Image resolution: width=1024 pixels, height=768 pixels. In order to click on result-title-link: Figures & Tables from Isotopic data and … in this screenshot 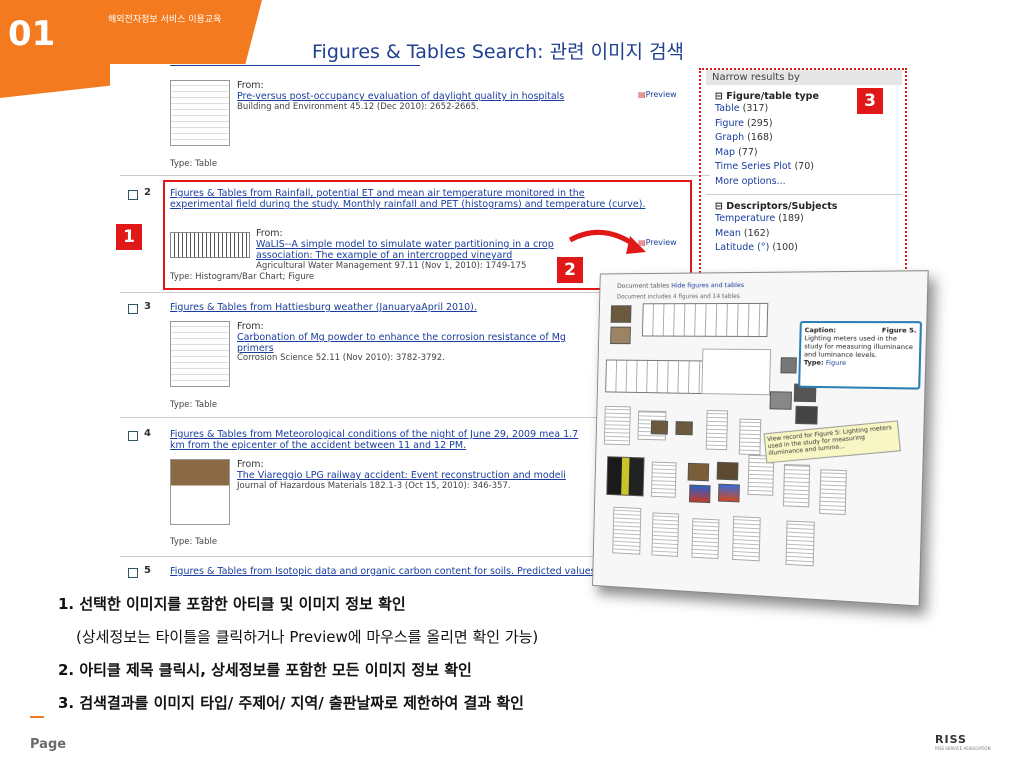, I will do `click(383, 571)`.